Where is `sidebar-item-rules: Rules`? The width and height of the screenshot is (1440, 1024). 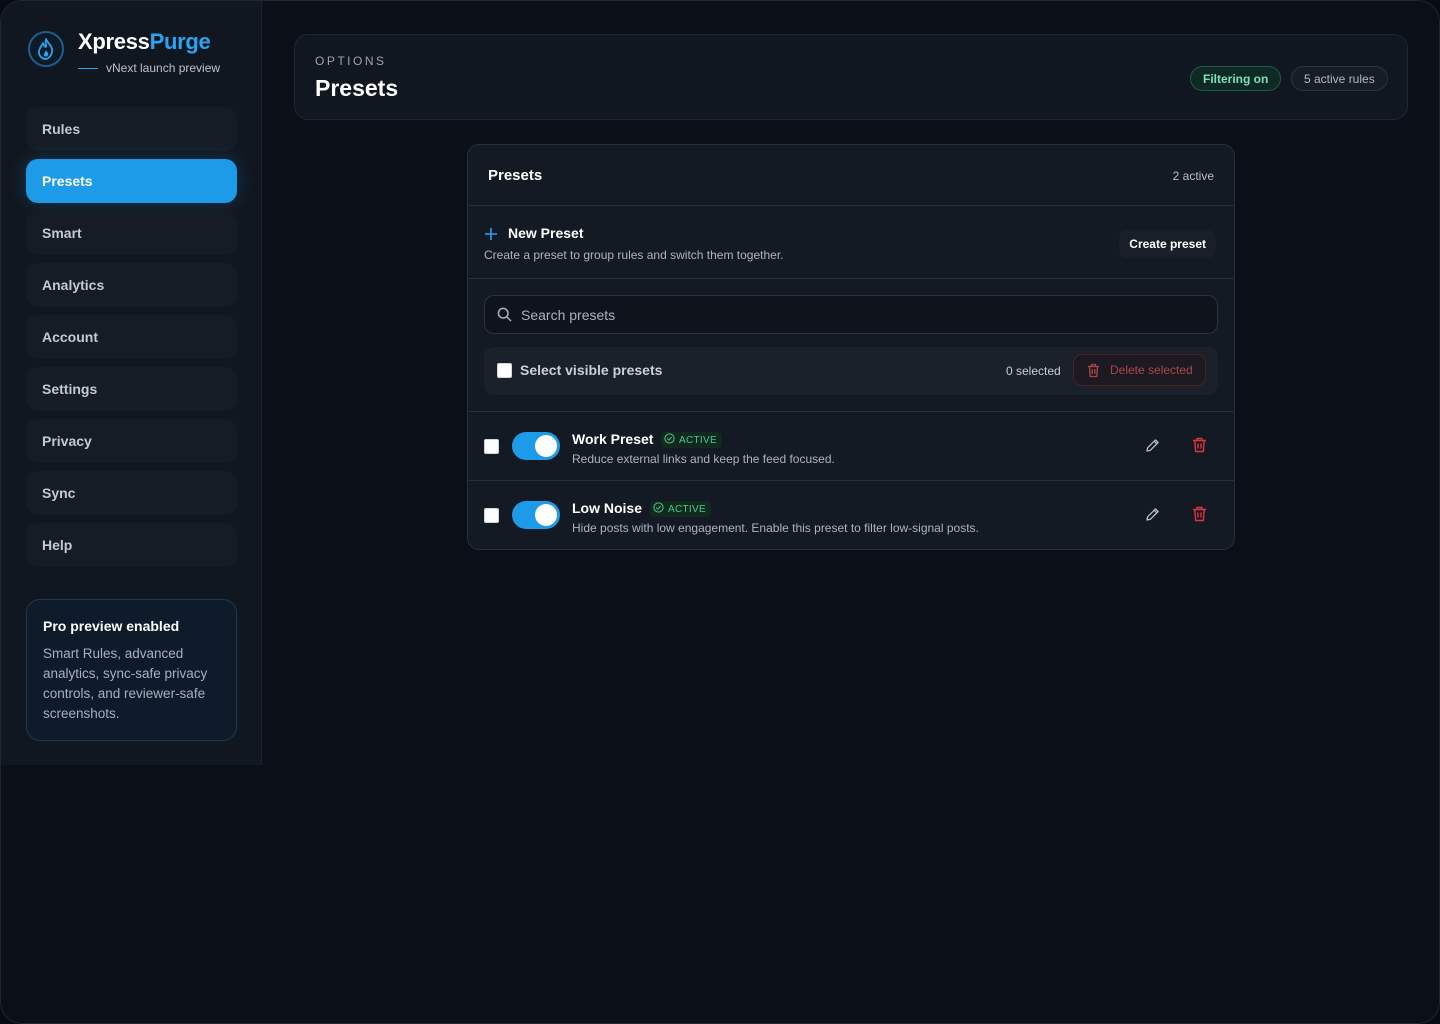 sidebar-item-rules: Rules is located at coordinates (131, 129).